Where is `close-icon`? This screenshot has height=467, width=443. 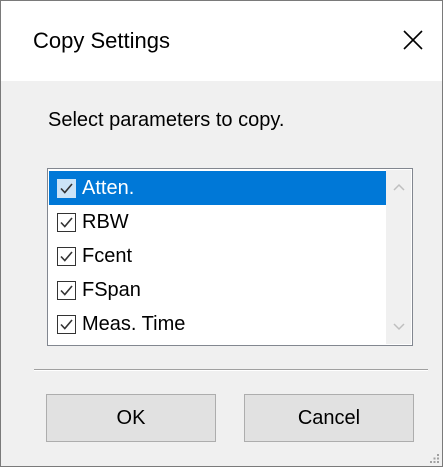
close-icon is located at coordinates (413, 40).